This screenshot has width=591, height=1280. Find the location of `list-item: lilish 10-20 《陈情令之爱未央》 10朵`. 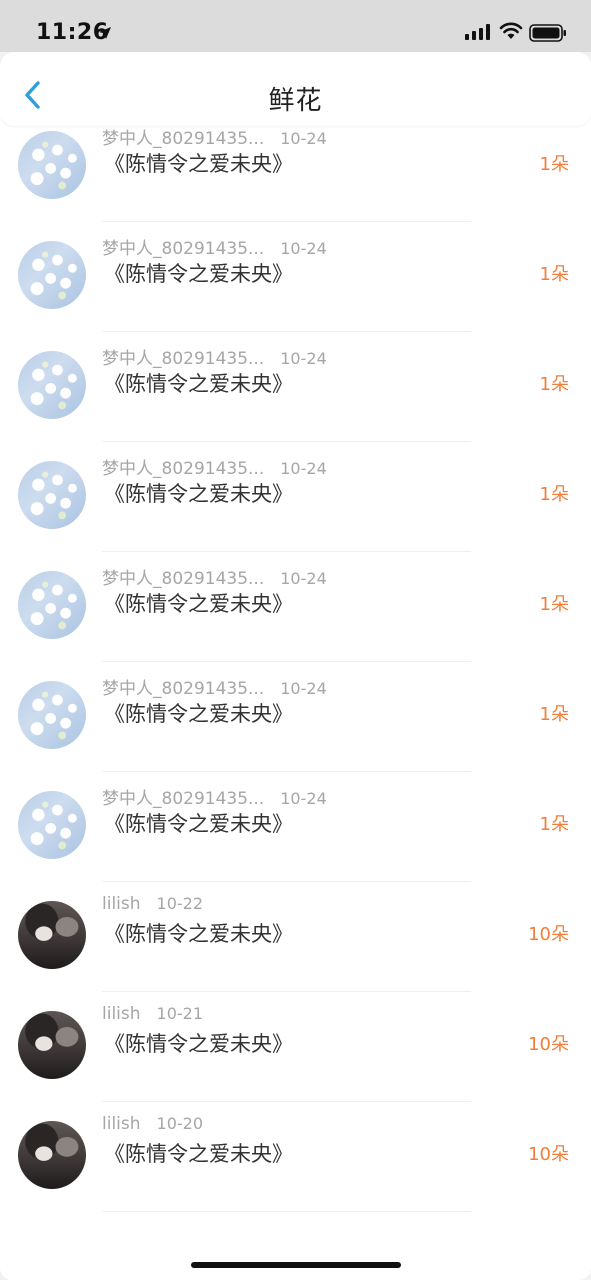

list-item: lilish 10-20 《陈情令之爱未央》 10朵 is located at coordinates (295, 1157).